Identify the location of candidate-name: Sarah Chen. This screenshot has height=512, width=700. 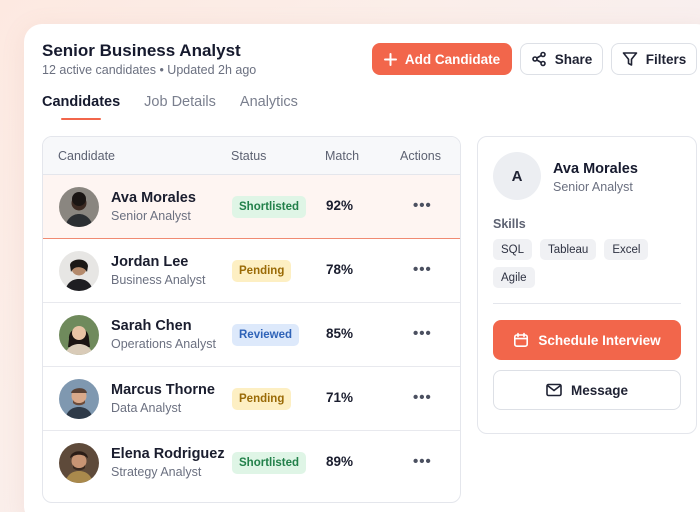
(151, 326).